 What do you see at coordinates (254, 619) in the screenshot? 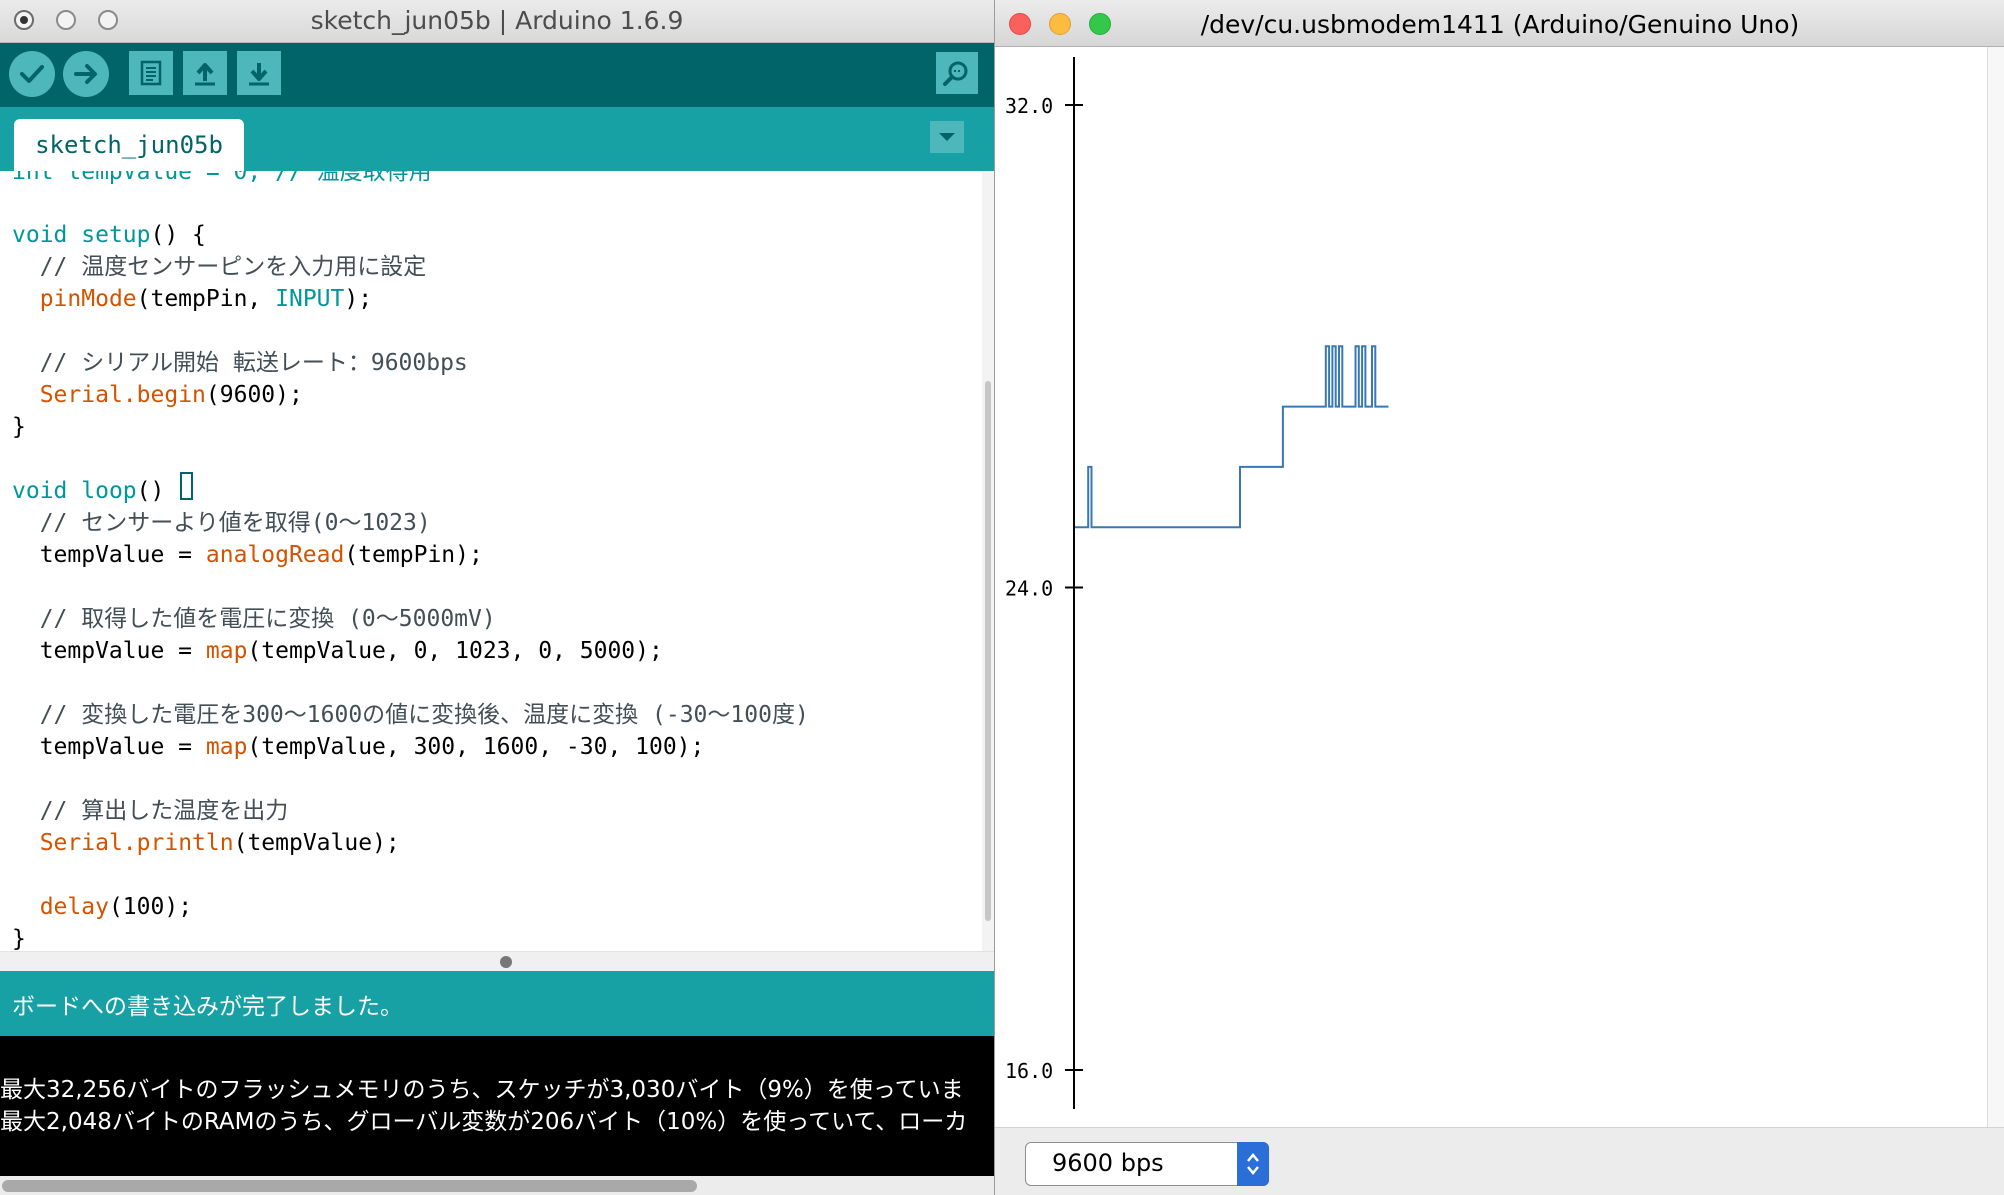
I see `code-comment: // 取得した値を電圧に変換 (0〜5000mV)` at bounding box center [254, 619].